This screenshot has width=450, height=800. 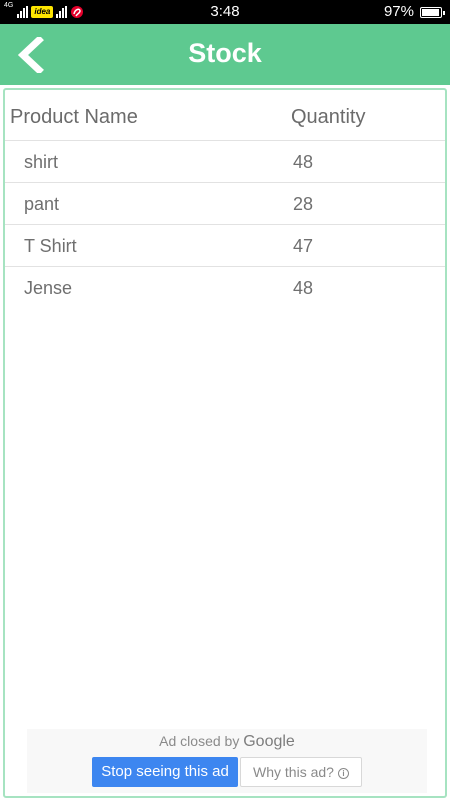 I want to click on app-bar: Stock, so click(x=225, y=54).